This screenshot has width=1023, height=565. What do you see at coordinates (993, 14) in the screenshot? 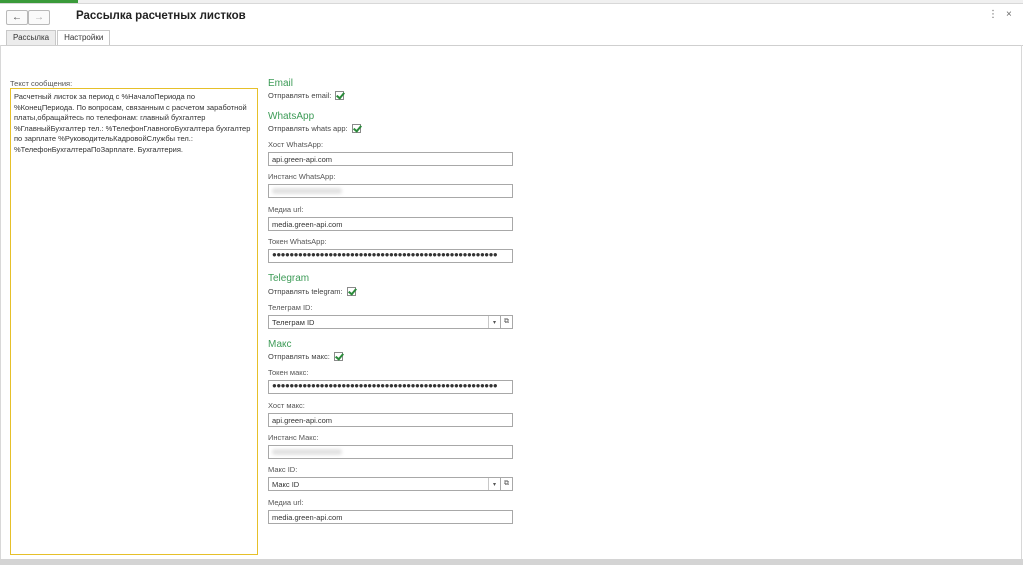
I see `more-actions-icon: ⋮` at bounding box center [993, 14].